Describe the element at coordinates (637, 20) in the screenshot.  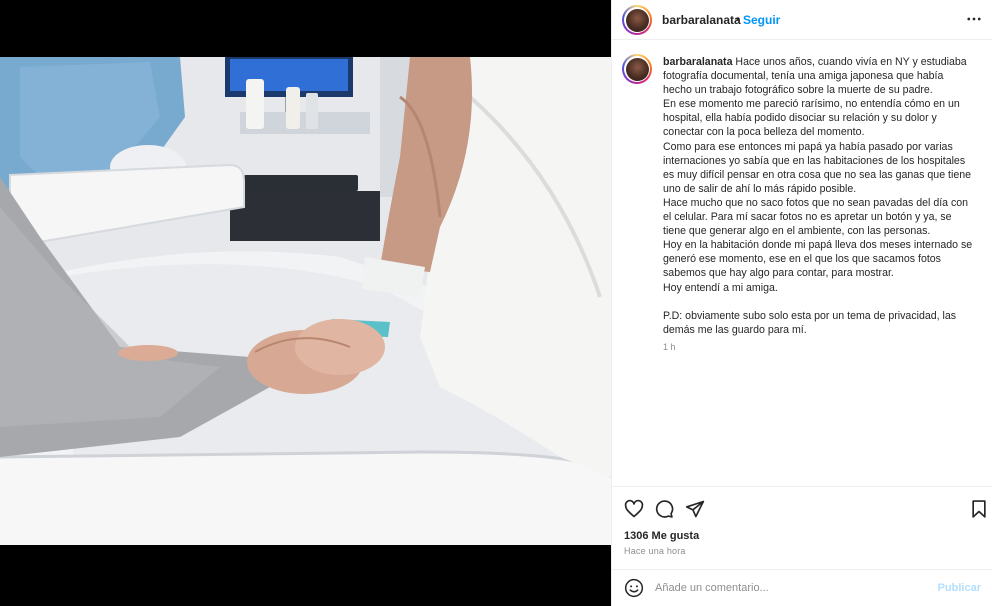
I see `author-avatar` at that location.